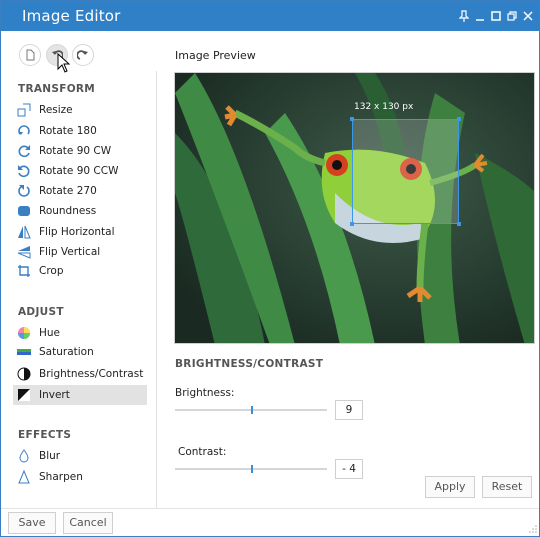 The image size is (540, 537). What do you see at coordinates (202, 452) in the screenshot?
I see `contrast-label: Contrast:` at bounding box center [202, 452].